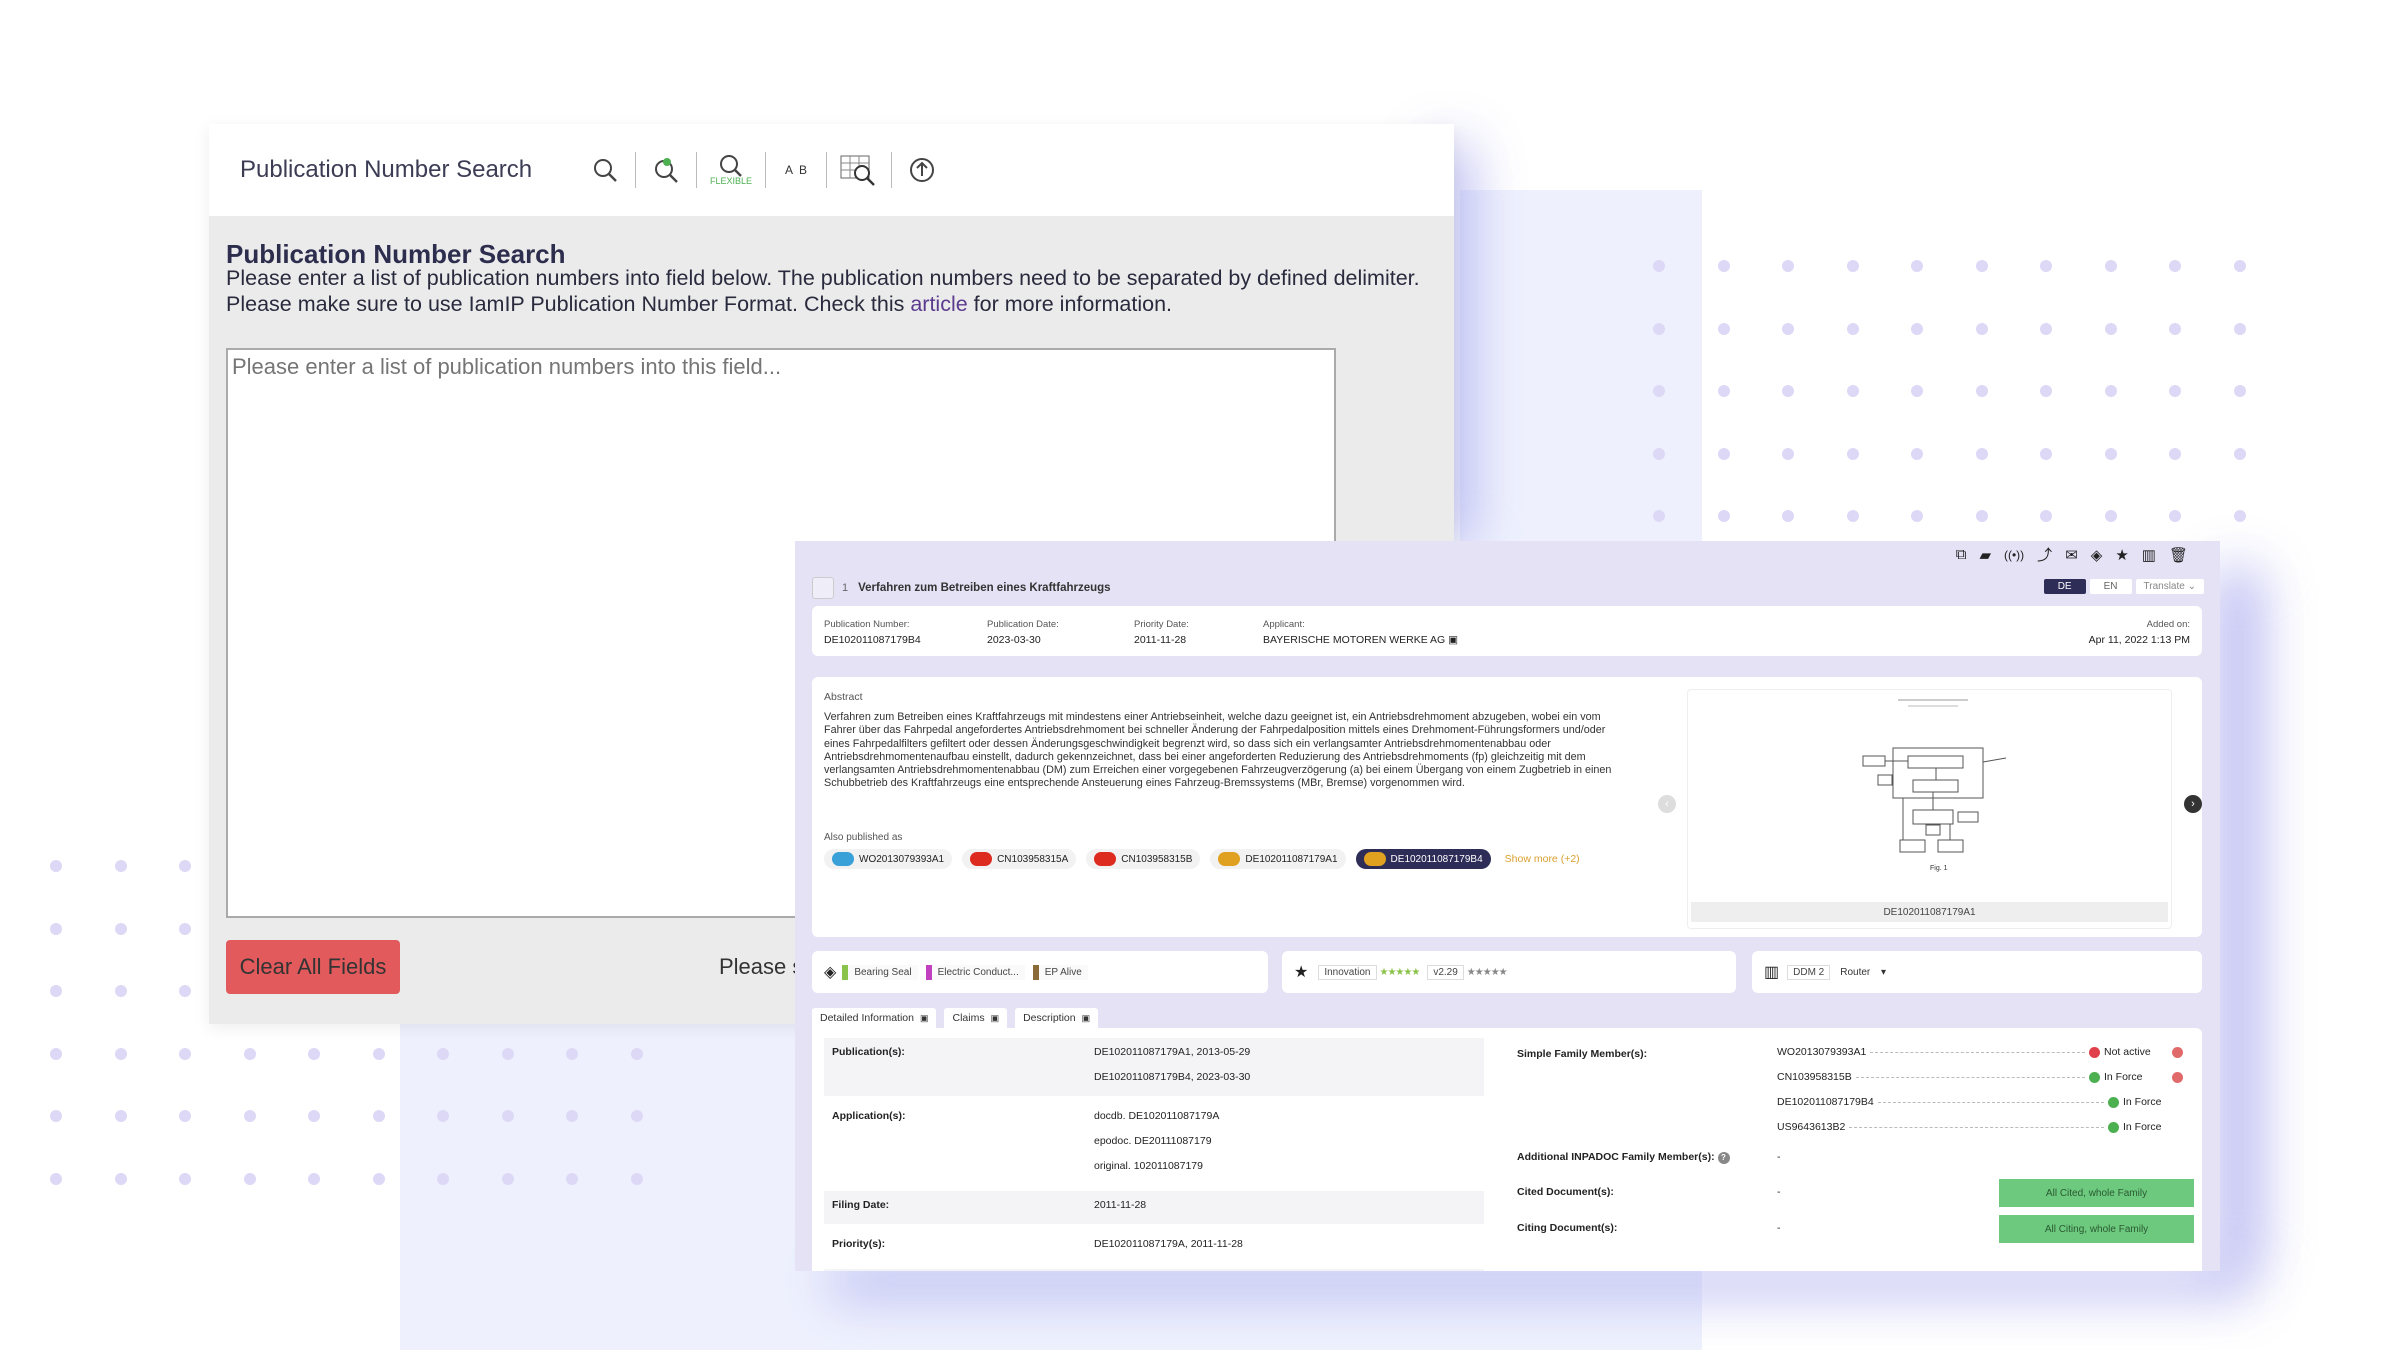  Describe the element at coordinates (2096, 1193) in the screenshot. I see `all-cited-button: All Cited, whole Family` at that location.